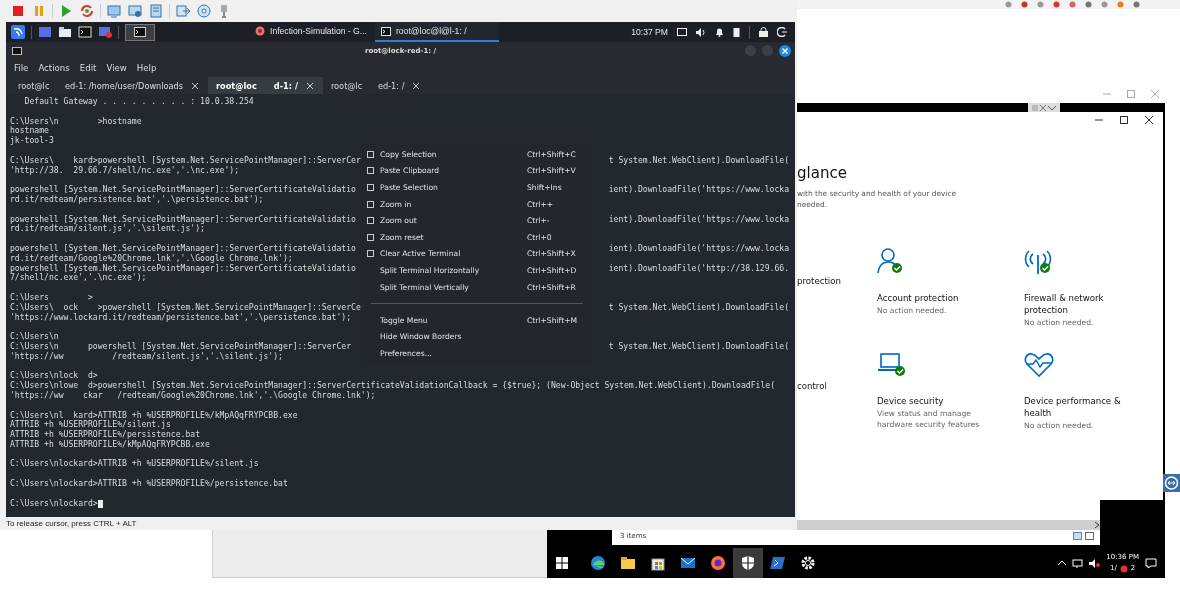 The height and width of the screenshot is (607, 1180). Describe the element at coordinates (78, 278) in the screenshot. I see `terminal-line: 7/shell/nc.exe','.\nc.exe');` at that location.